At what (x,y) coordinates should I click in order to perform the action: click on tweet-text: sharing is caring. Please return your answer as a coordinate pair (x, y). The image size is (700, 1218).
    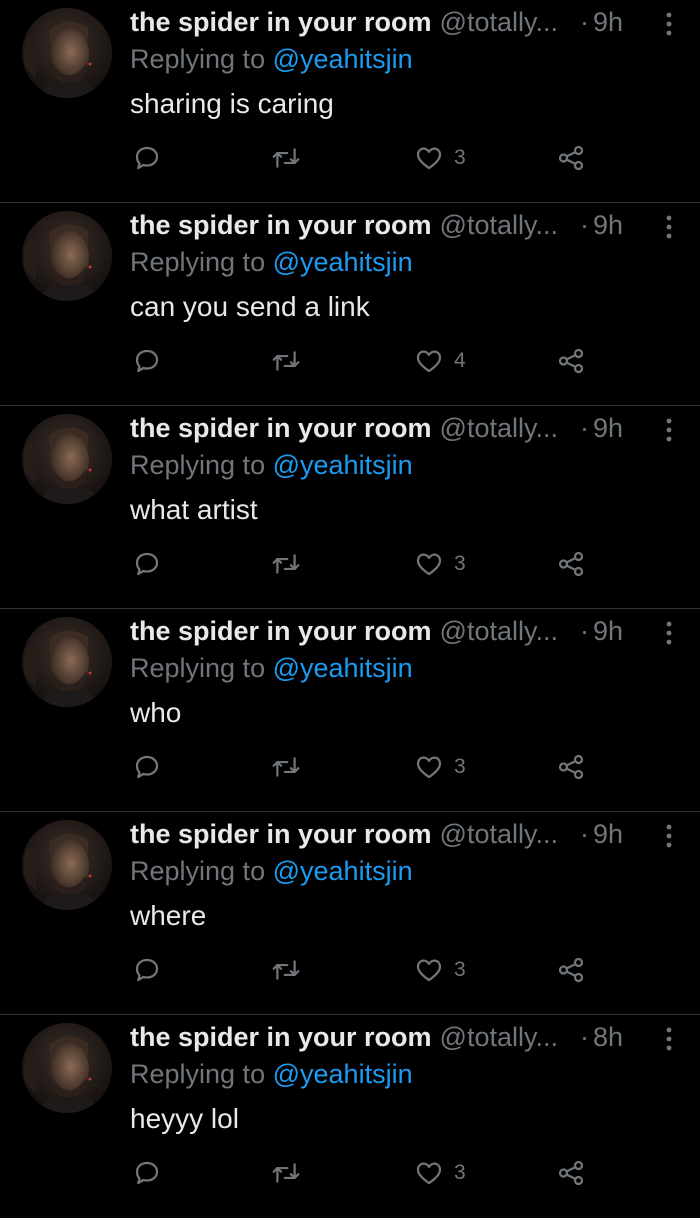
    Looking at the image, I should click on (232, 103).